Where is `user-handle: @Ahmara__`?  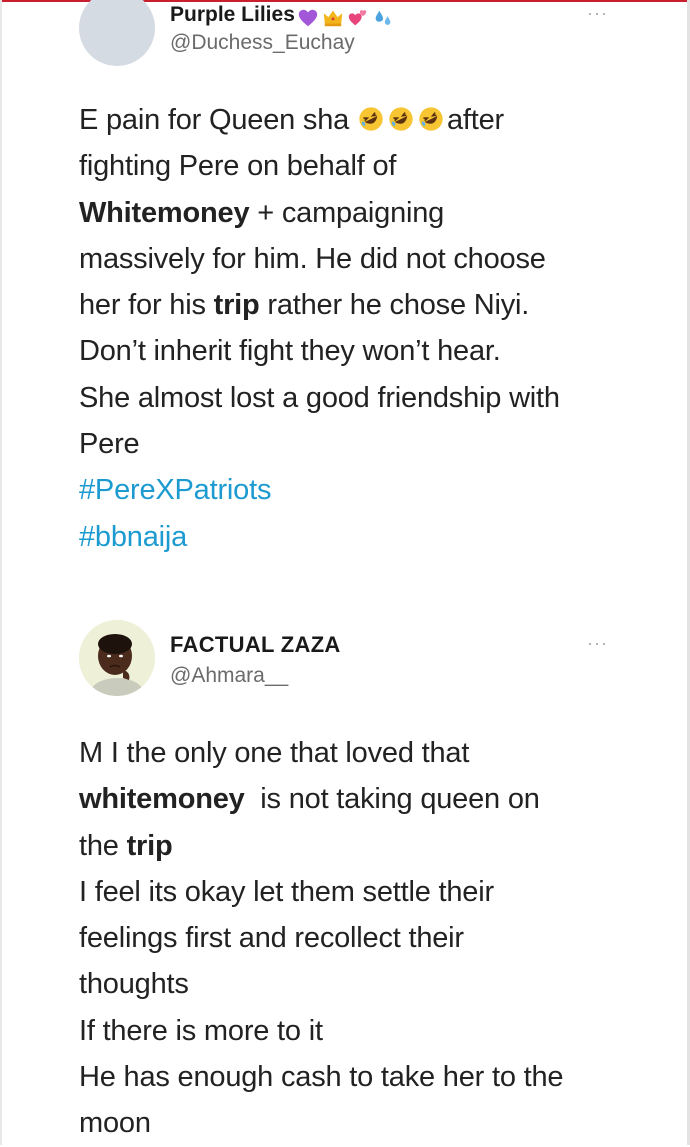
user-handle: @Ahmara__ is located at coordinates (229, 676).